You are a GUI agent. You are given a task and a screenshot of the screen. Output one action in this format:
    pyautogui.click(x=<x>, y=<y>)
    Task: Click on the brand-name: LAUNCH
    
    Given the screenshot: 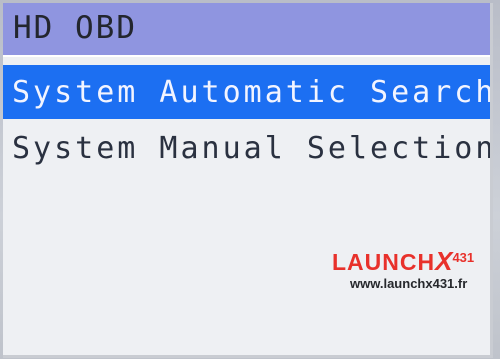 What is the action you would take?
    pyautogui.click(x=384, y=262)
    